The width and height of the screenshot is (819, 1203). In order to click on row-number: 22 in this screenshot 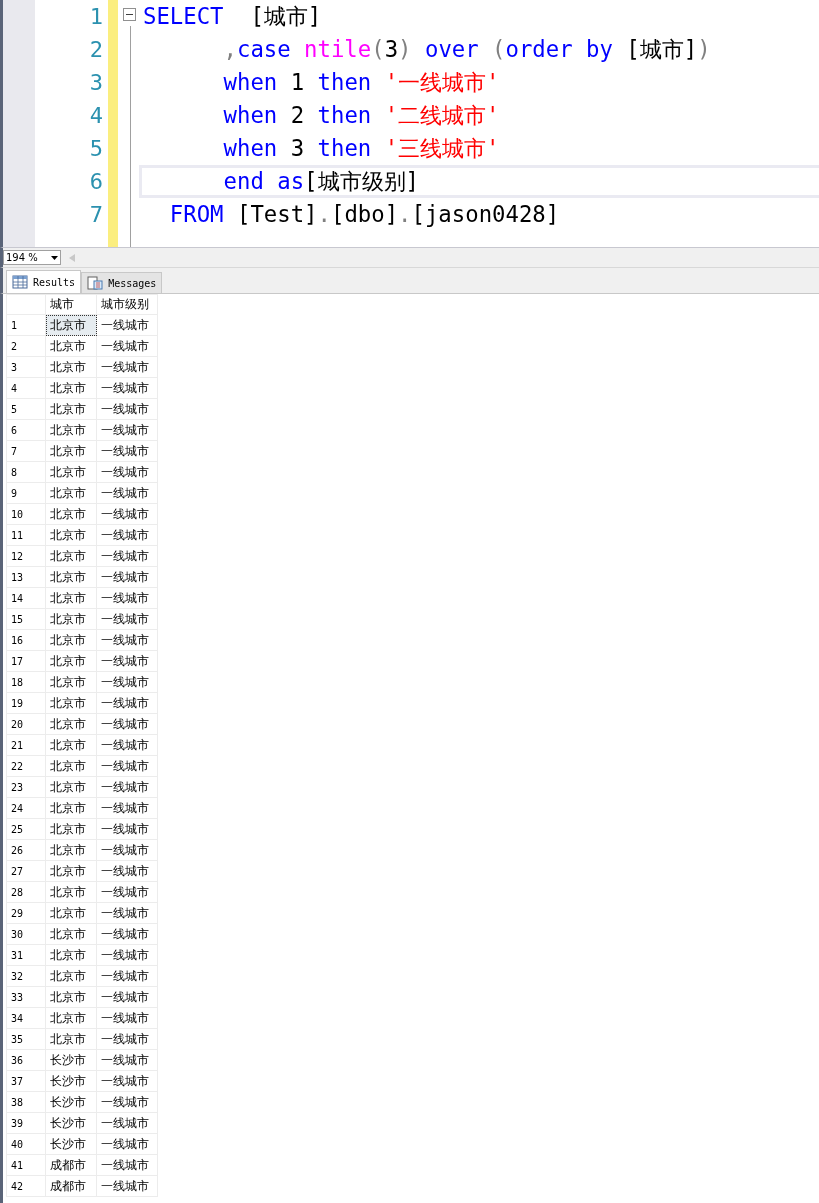, I will do `click(26, 766)`.